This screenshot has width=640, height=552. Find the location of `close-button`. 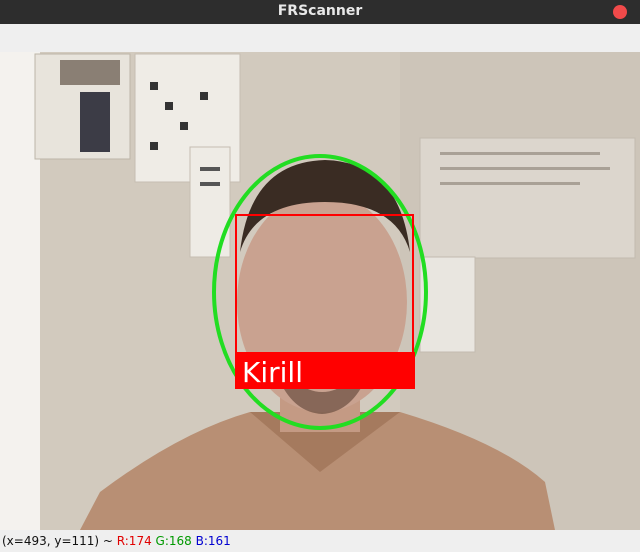

close-button is located at coordinates (620, 12).